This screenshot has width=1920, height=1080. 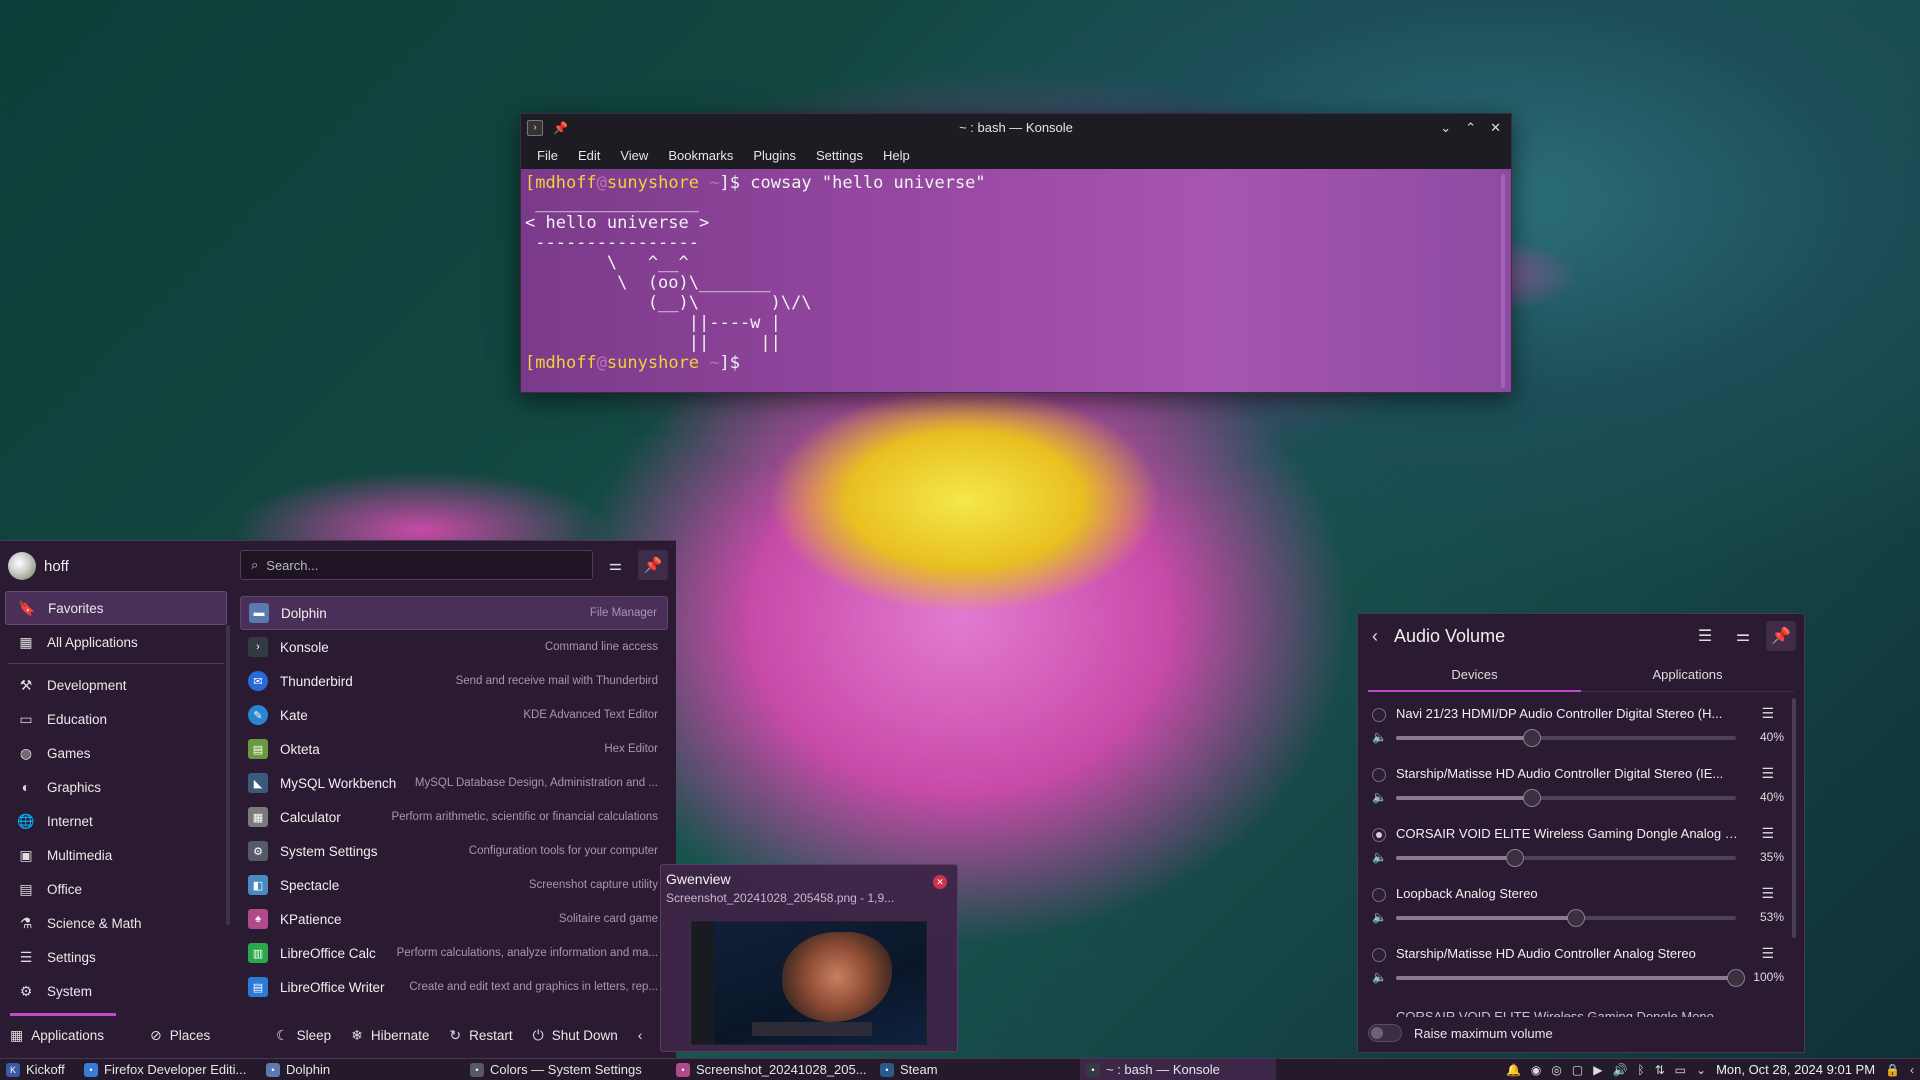 I want to click on terminal-scrollbar, so click(x=1503, y=281).